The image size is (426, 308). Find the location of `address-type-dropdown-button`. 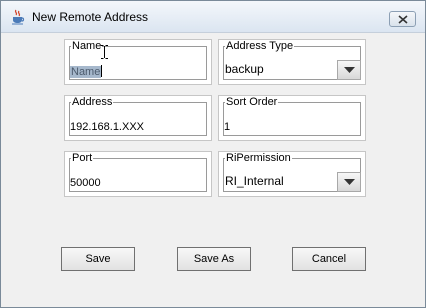

address-type-dropdown-button is located at coordinates (349, 70).